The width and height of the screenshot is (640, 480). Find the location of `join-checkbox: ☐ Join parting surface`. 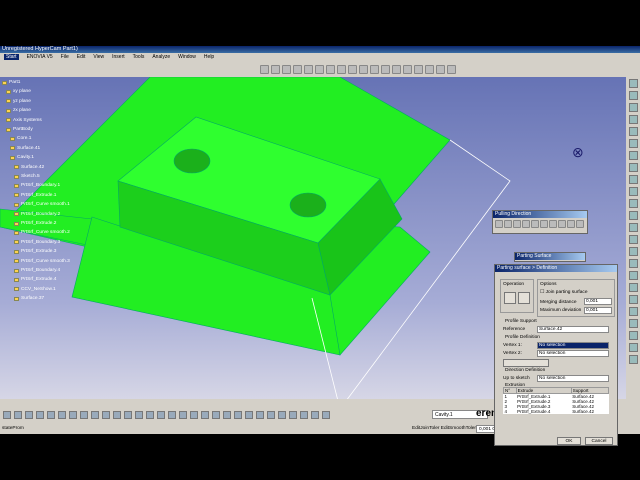

join-checkbox: ☐ Join parting surface is located at coordinates (564, 292).